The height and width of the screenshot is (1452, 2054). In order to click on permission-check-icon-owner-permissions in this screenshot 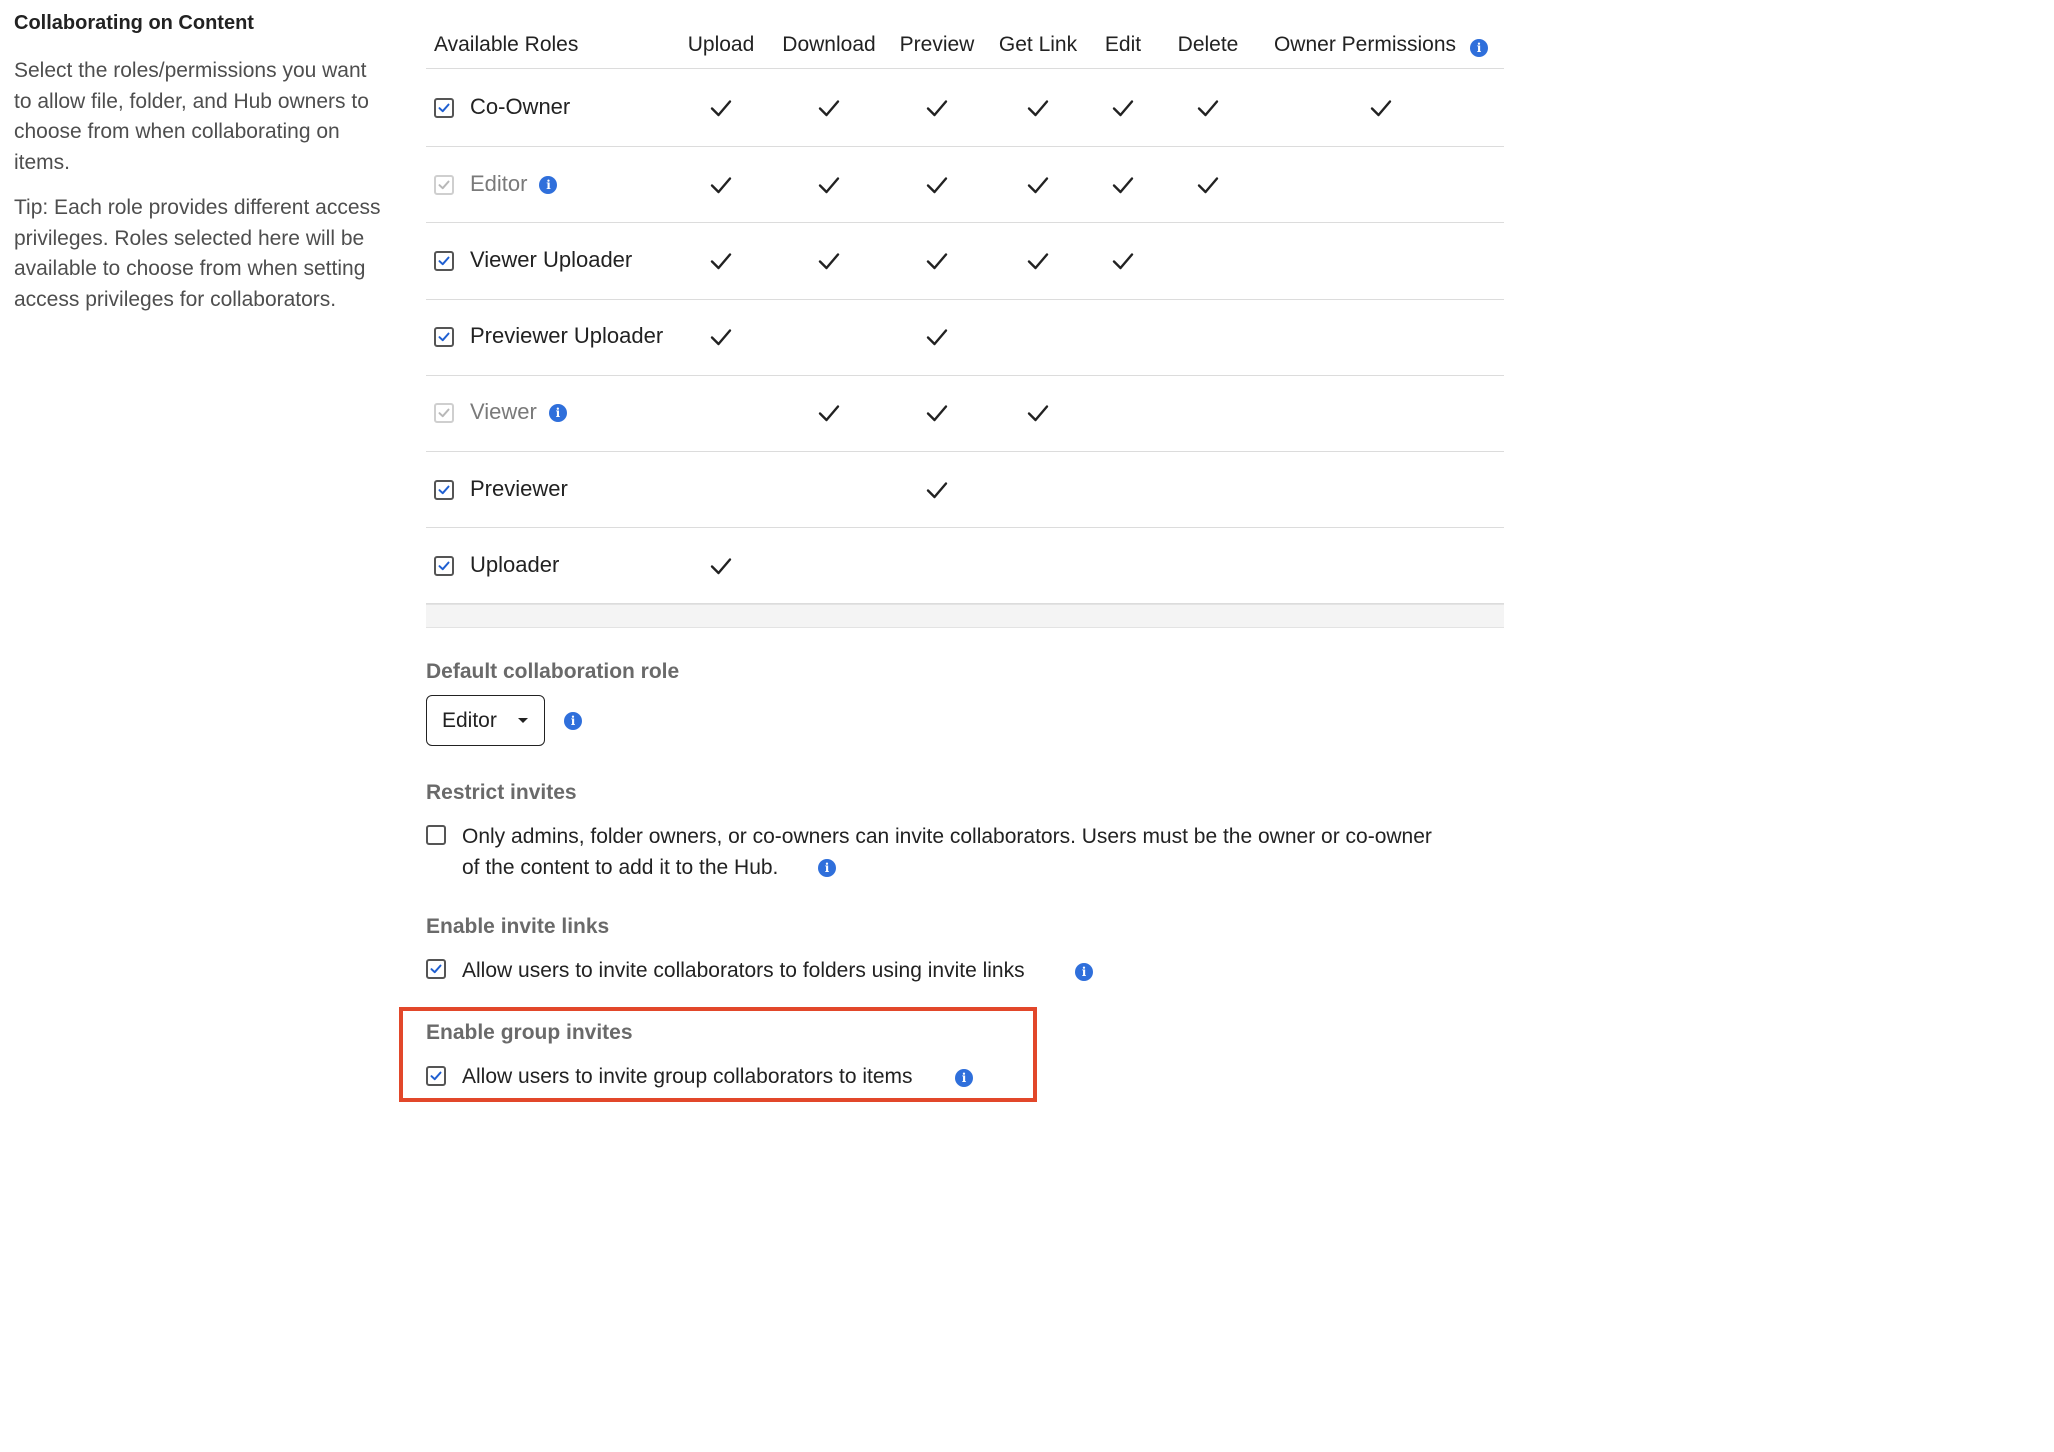, I will do `click(1381, 108)`.